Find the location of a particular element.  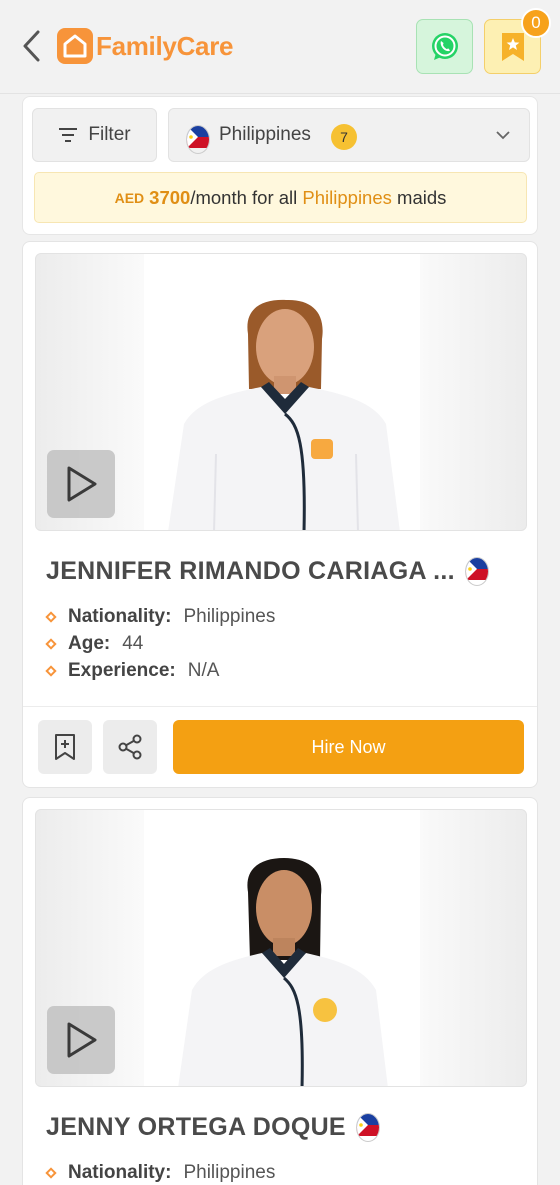

maid-details: Nationality: Philippines is located at coordinates (160, 1172).